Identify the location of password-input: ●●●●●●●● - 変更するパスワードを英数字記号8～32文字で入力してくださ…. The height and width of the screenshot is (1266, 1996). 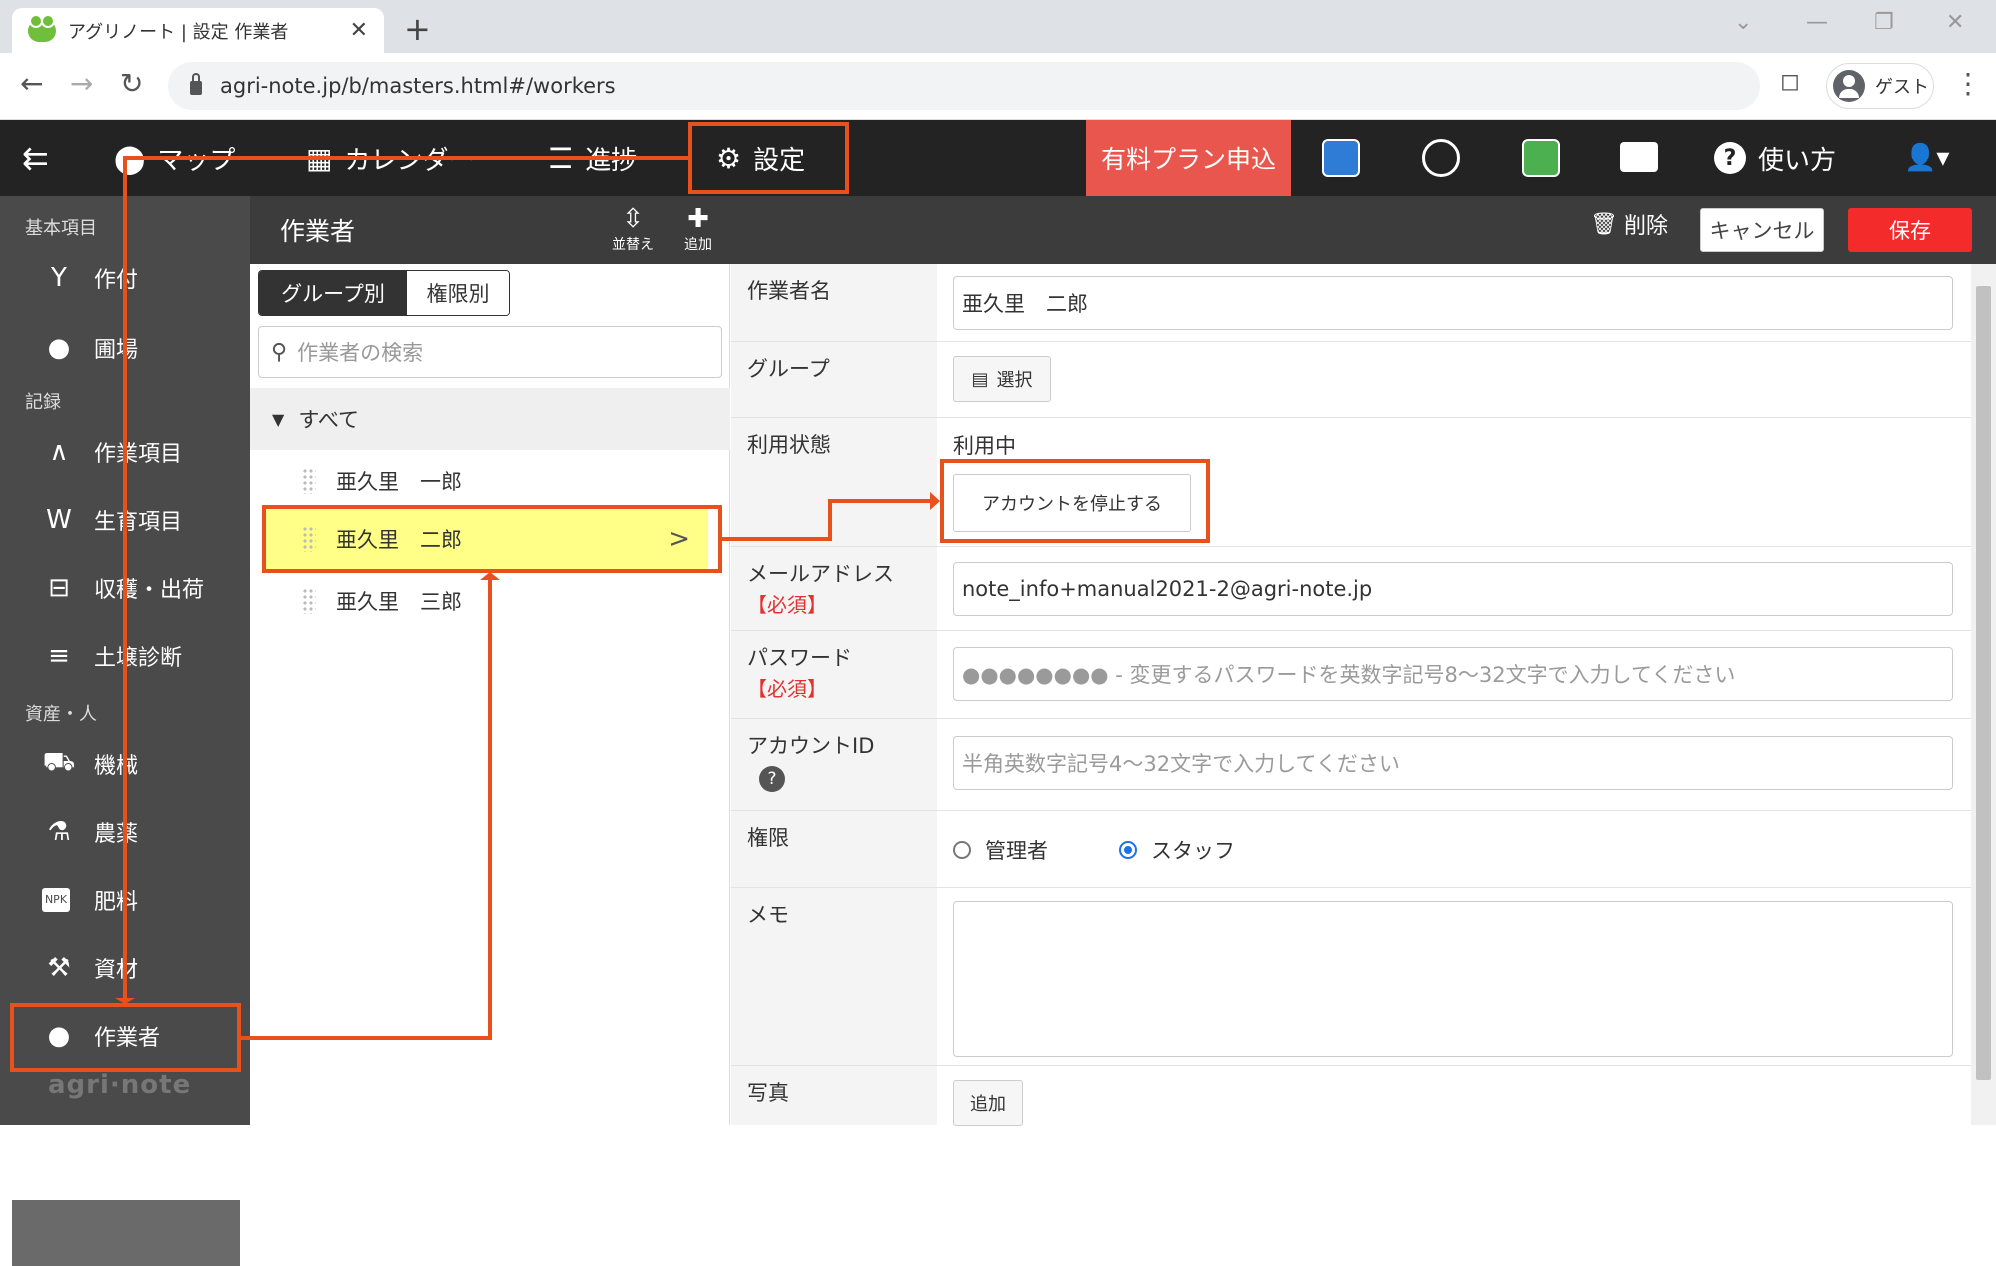
(1453, 674).